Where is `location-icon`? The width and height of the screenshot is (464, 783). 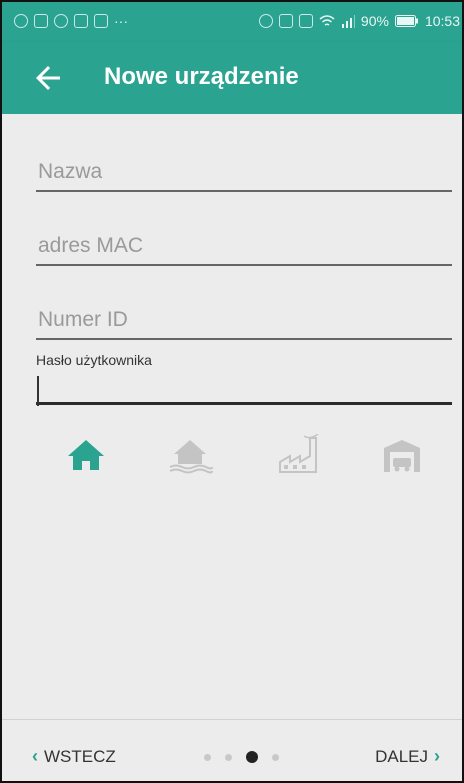
location-icon is located at coordinates (61, 21).